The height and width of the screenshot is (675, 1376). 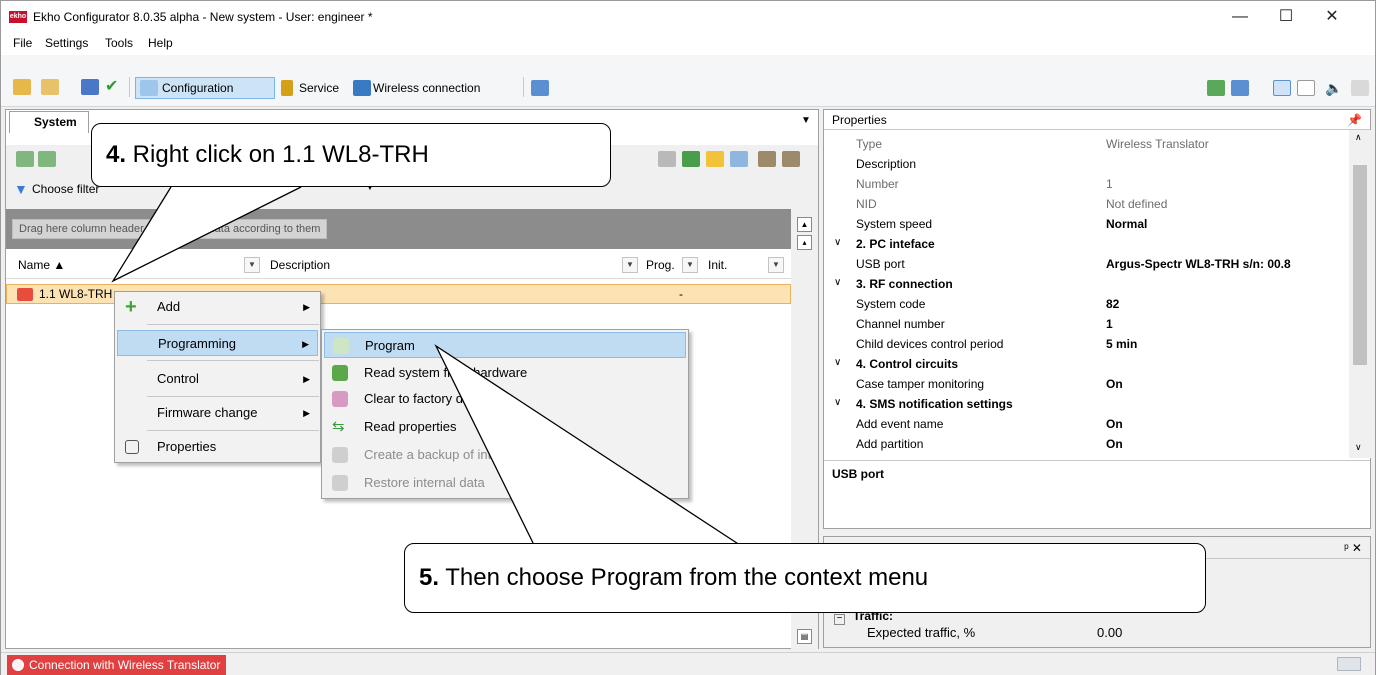 I want to click on callout-step-4: 4. Right click on 1.1 WL8-TRH, so click(x=351, y=155).